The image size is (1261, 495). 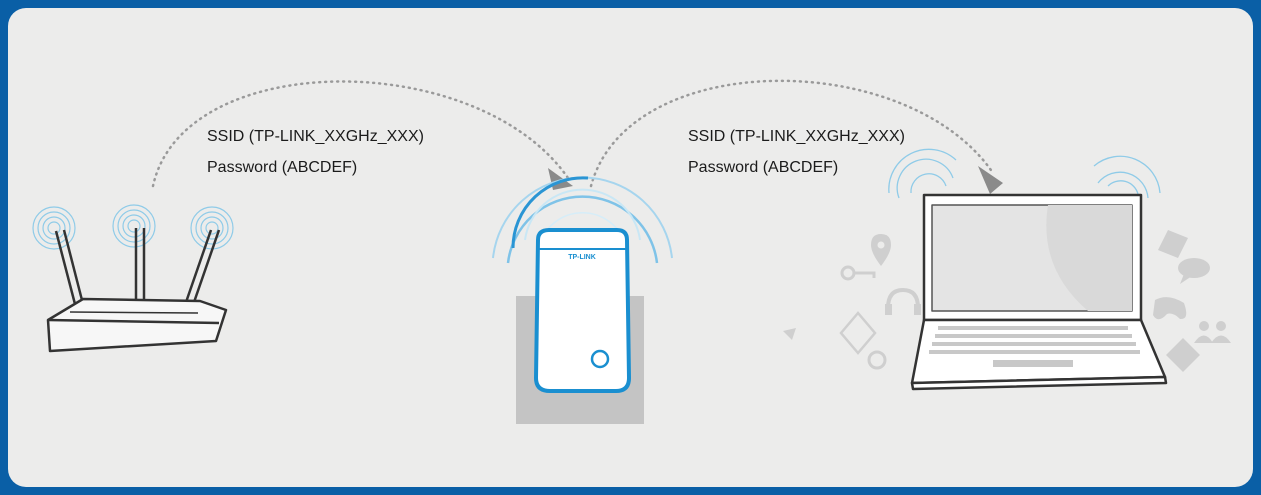 I want to click on laptop-wifi-waves, so click(x=1024, y=173).